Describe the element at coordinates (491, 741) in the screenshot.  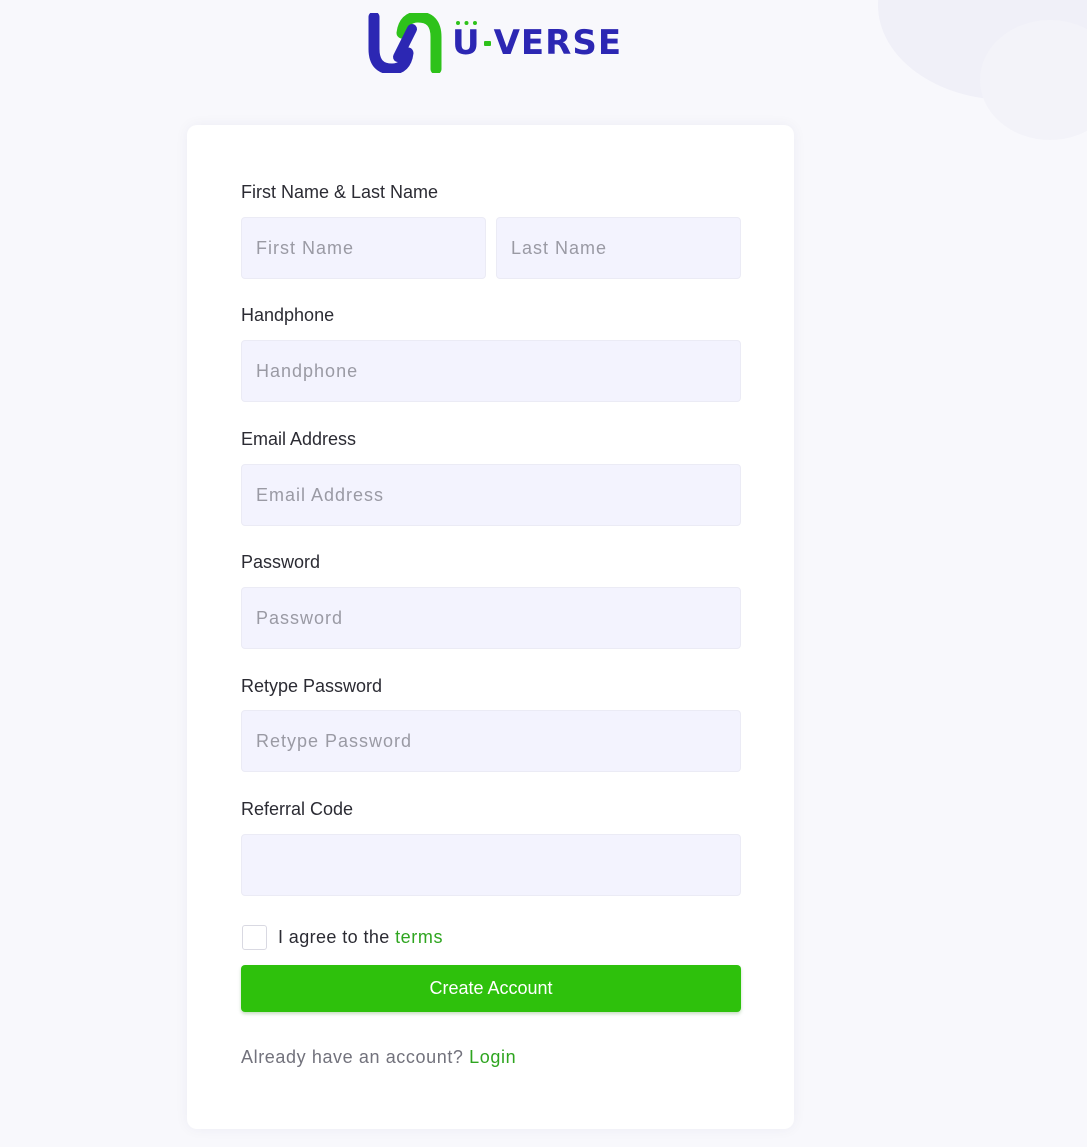
I see `retype-password-input` at that location.